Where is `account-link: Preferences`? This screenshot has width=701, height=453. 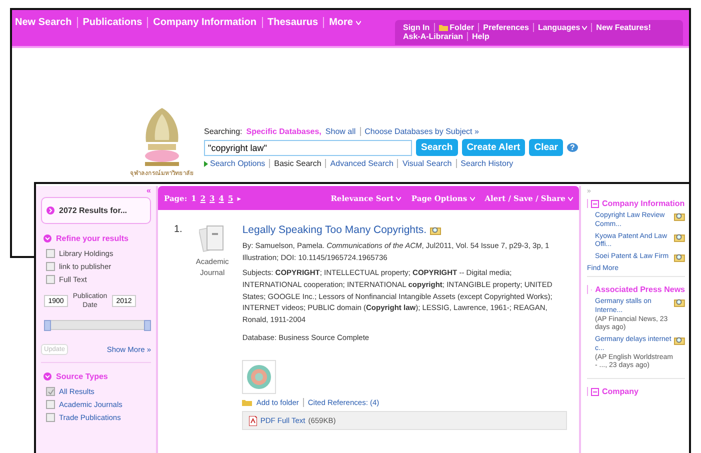
account-link: Preferences is located at coordinates (505, 27).